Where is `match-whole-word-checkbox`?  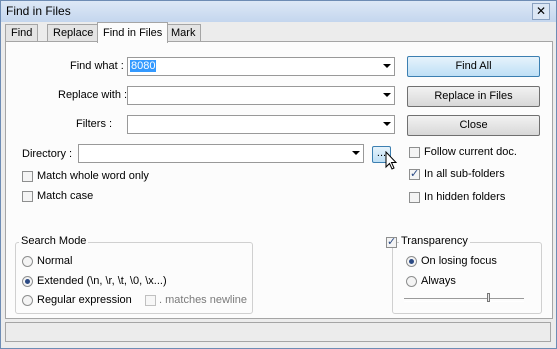
match-whole-word-checkbox is located at coordinates (27, 176).